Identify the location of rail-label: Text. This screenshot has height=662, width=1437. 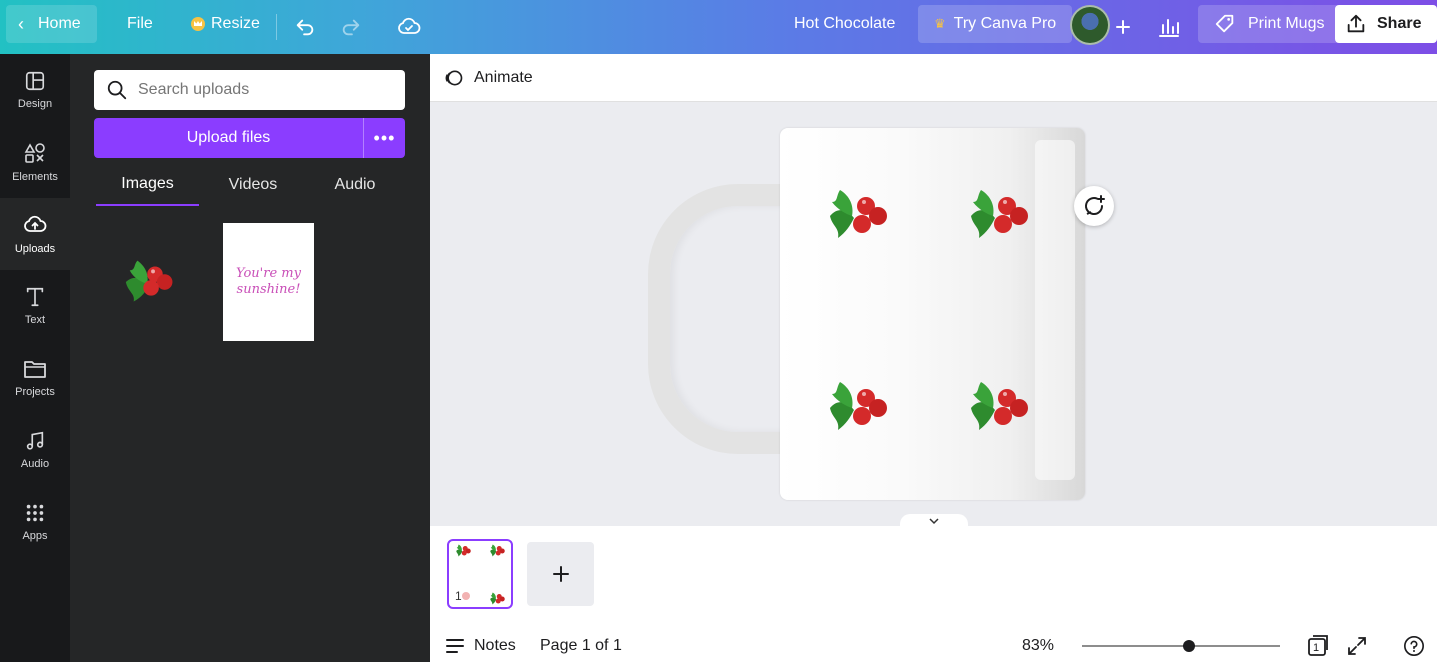
(35, 320).